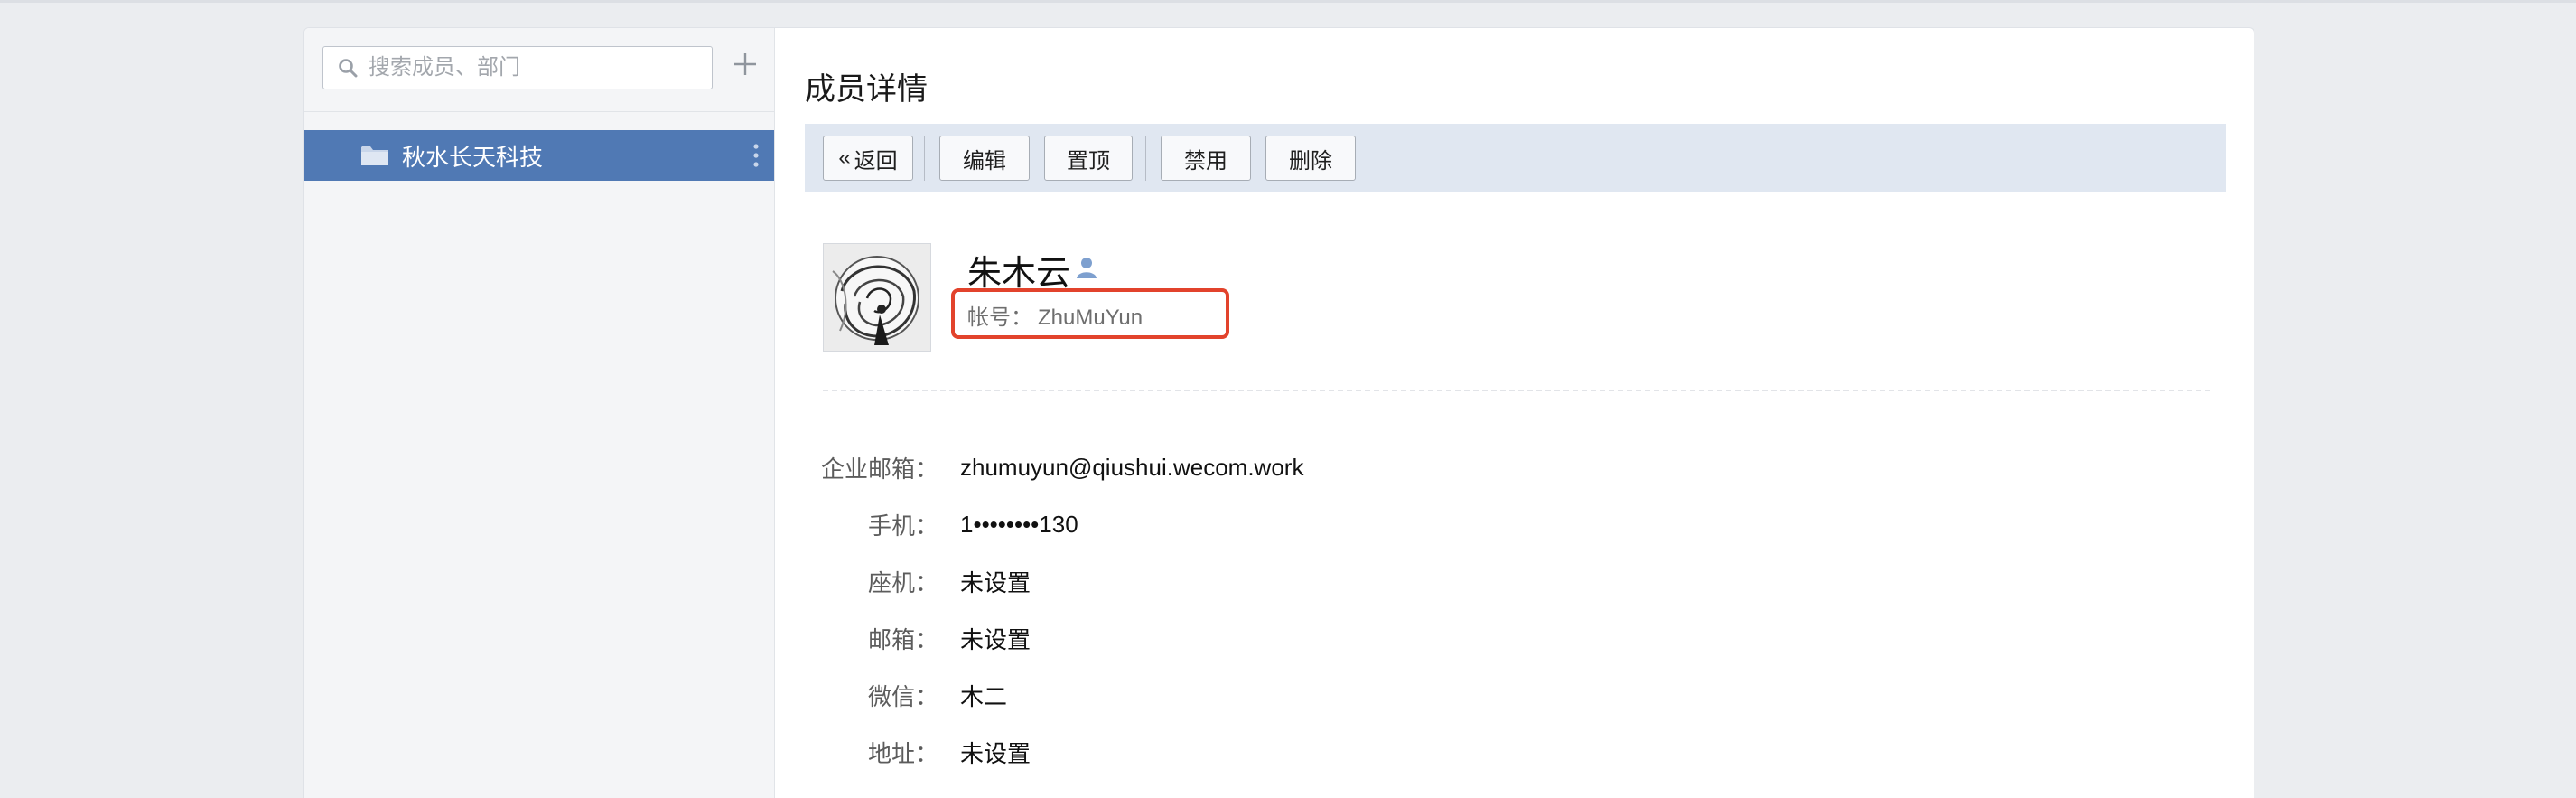  I want to click on info-label: 企业邮箱：, so click(879, 469).